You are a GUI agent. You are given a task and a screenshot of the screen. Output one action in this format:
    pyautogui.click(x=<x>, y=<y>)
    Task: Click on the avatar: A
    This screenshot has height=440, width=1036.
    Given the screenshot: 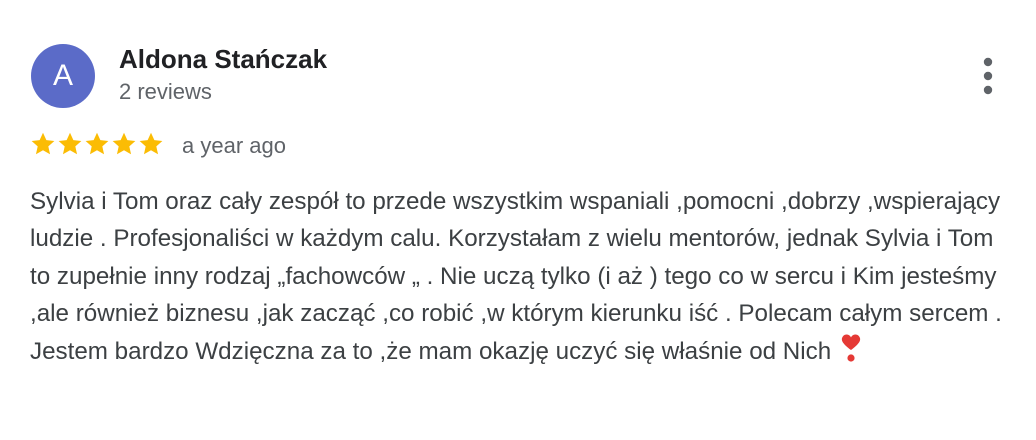 What is the action you would take?
    pyautogui.click(x=63, y=76)
    